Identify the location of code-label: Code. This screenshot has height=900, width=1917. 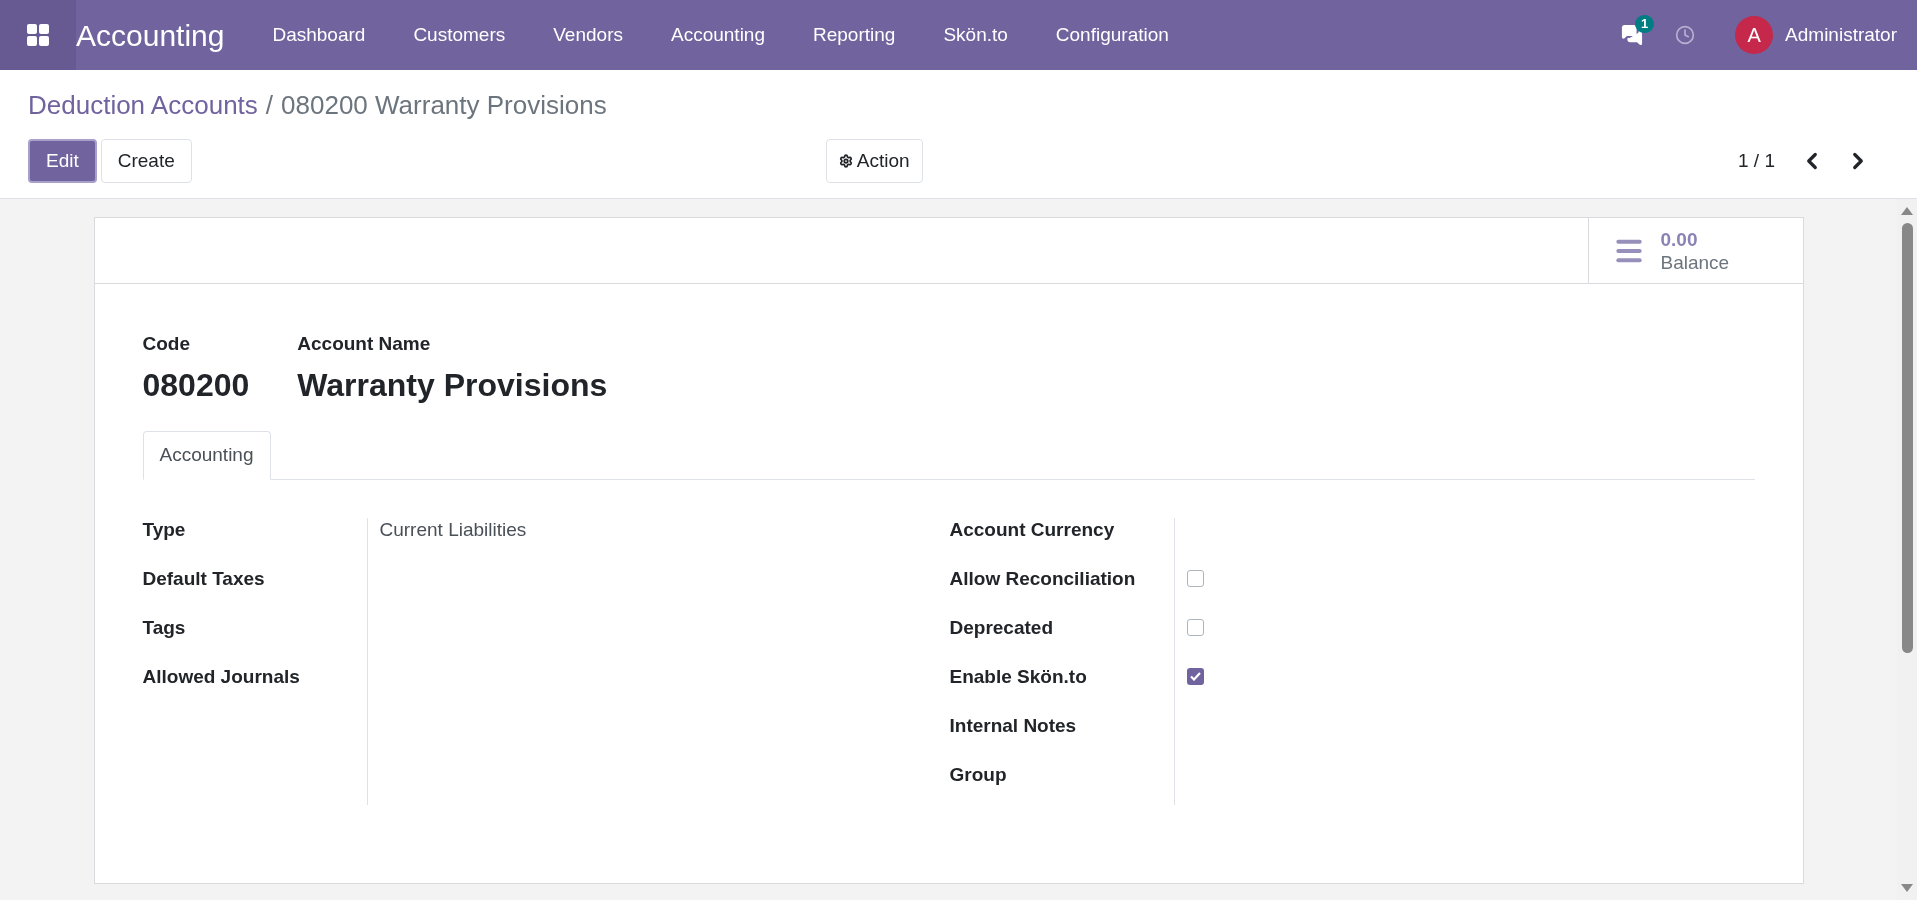
(166, 344).